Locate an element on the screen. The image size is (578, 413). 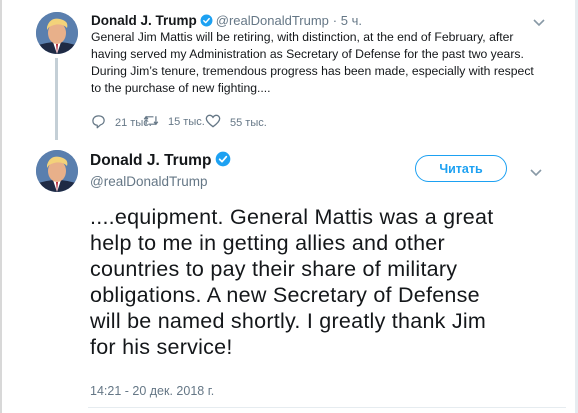
thread-line is located at coordinates (56, 99).